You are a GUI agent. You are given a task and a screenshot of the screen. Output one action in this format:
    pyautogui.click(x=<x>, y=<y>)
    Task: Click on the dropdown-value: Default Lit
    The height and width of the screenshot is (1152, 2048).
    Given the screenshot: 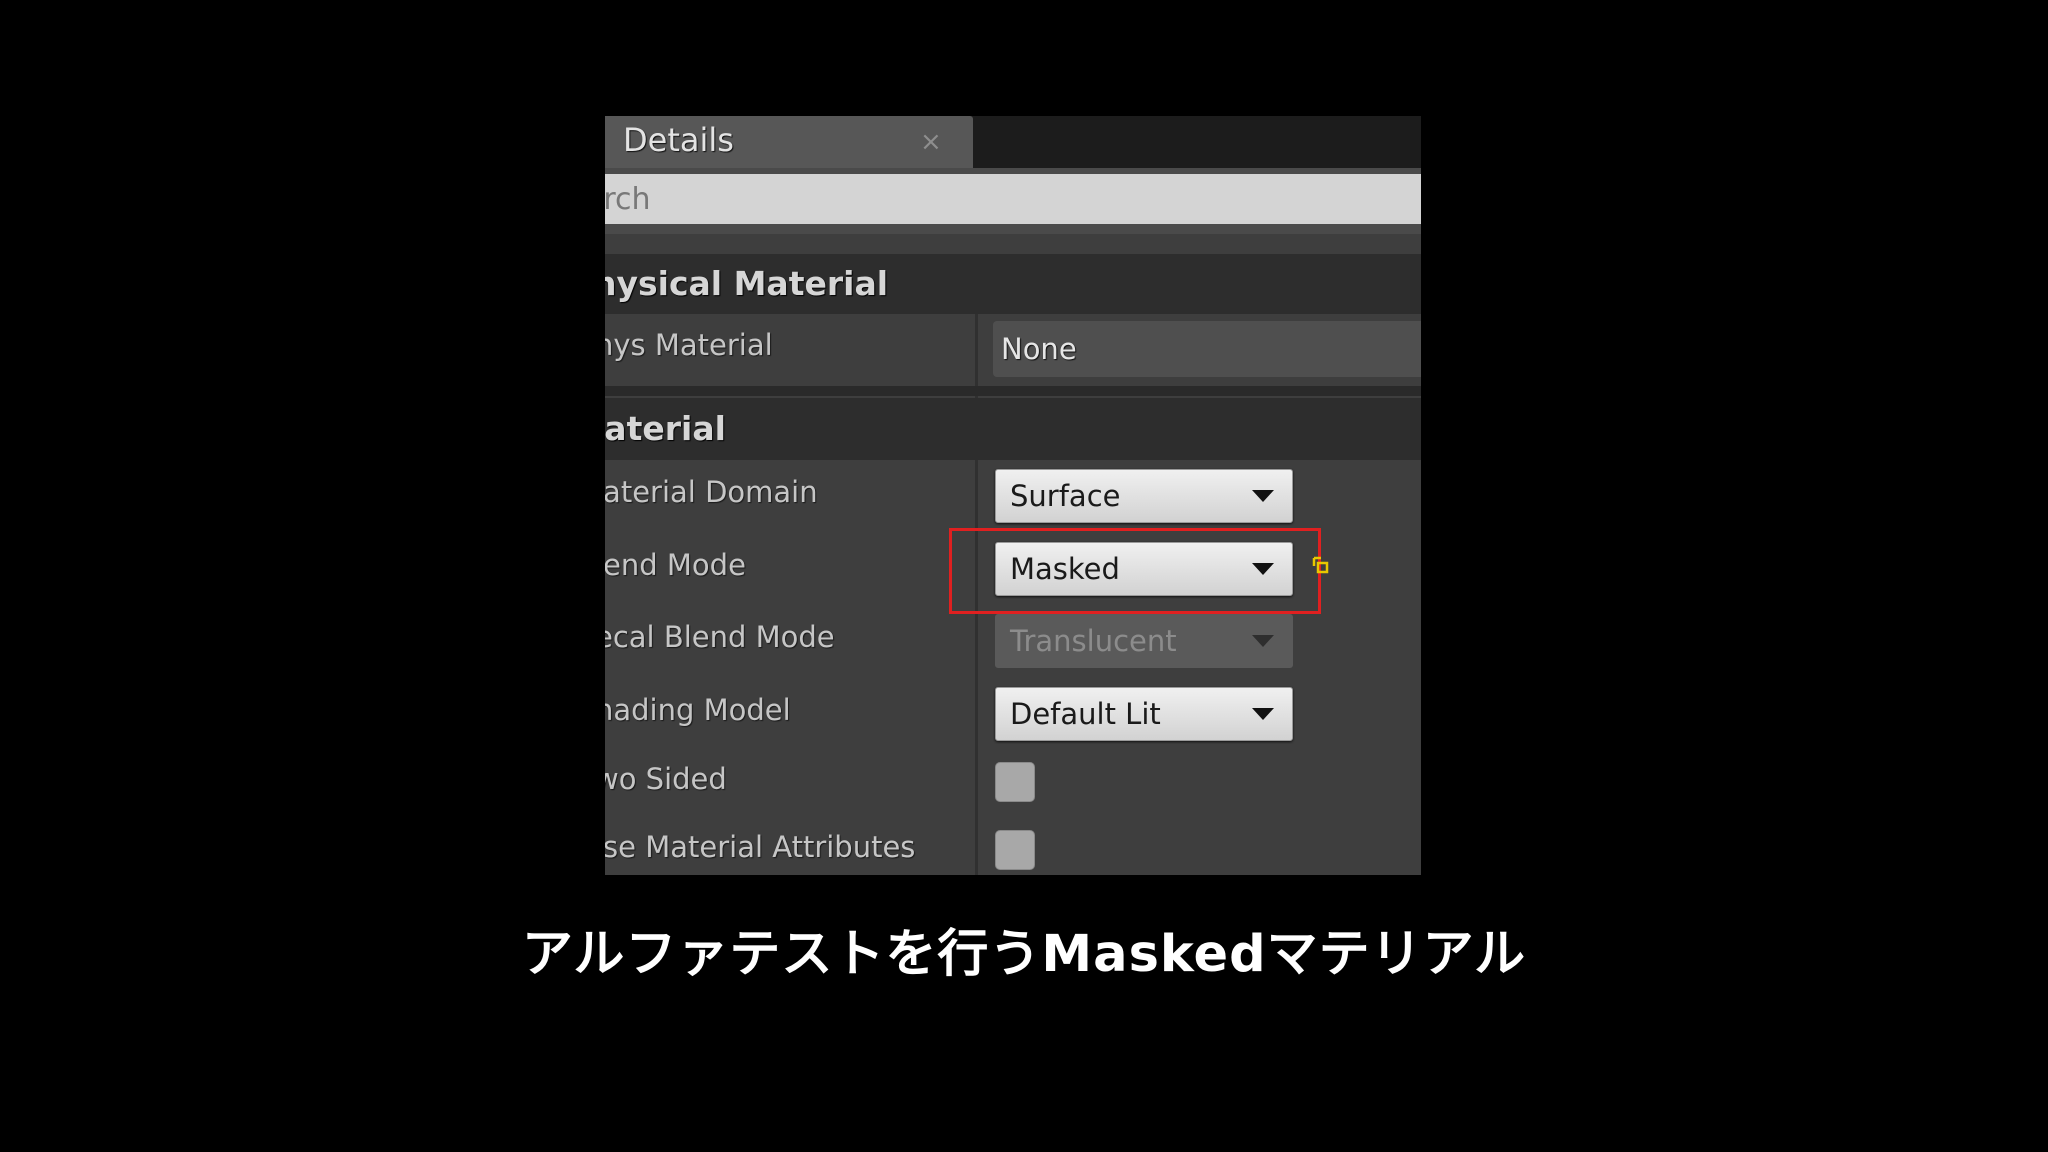 What is the action you would take?
    pyautogui.click(x=1085, y=714)
    